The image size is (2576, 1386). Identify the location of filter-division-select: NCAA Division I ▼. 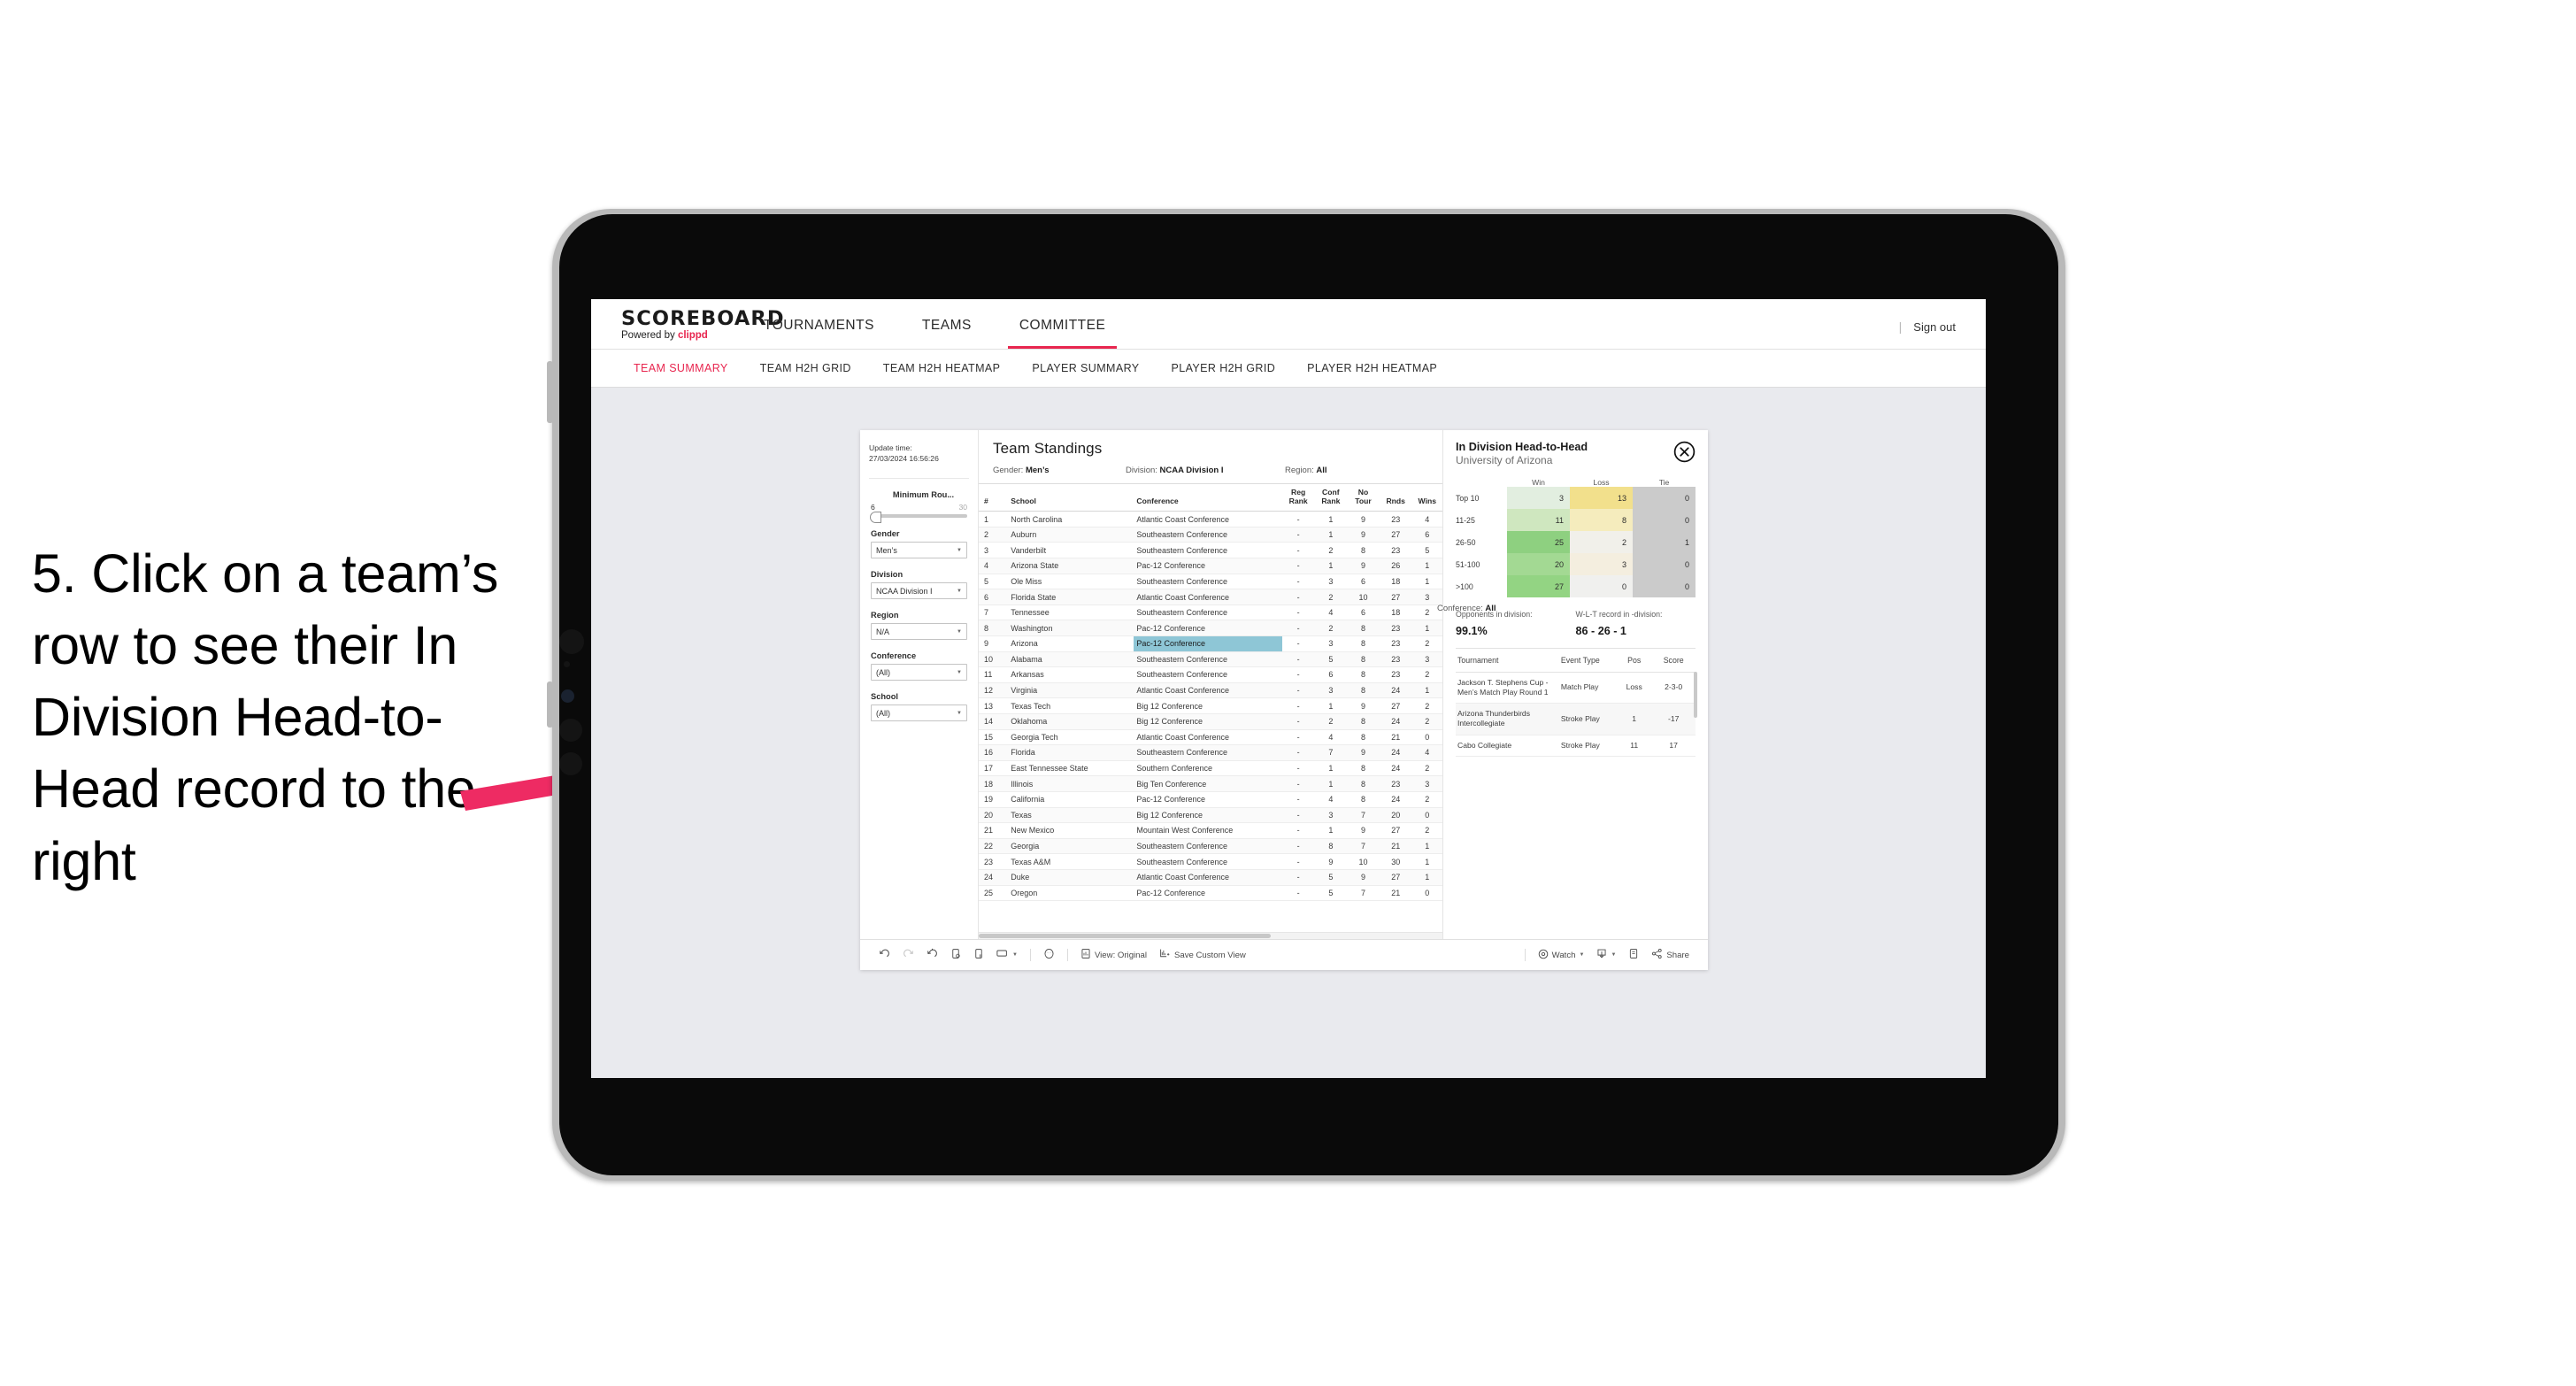
(919, 591).